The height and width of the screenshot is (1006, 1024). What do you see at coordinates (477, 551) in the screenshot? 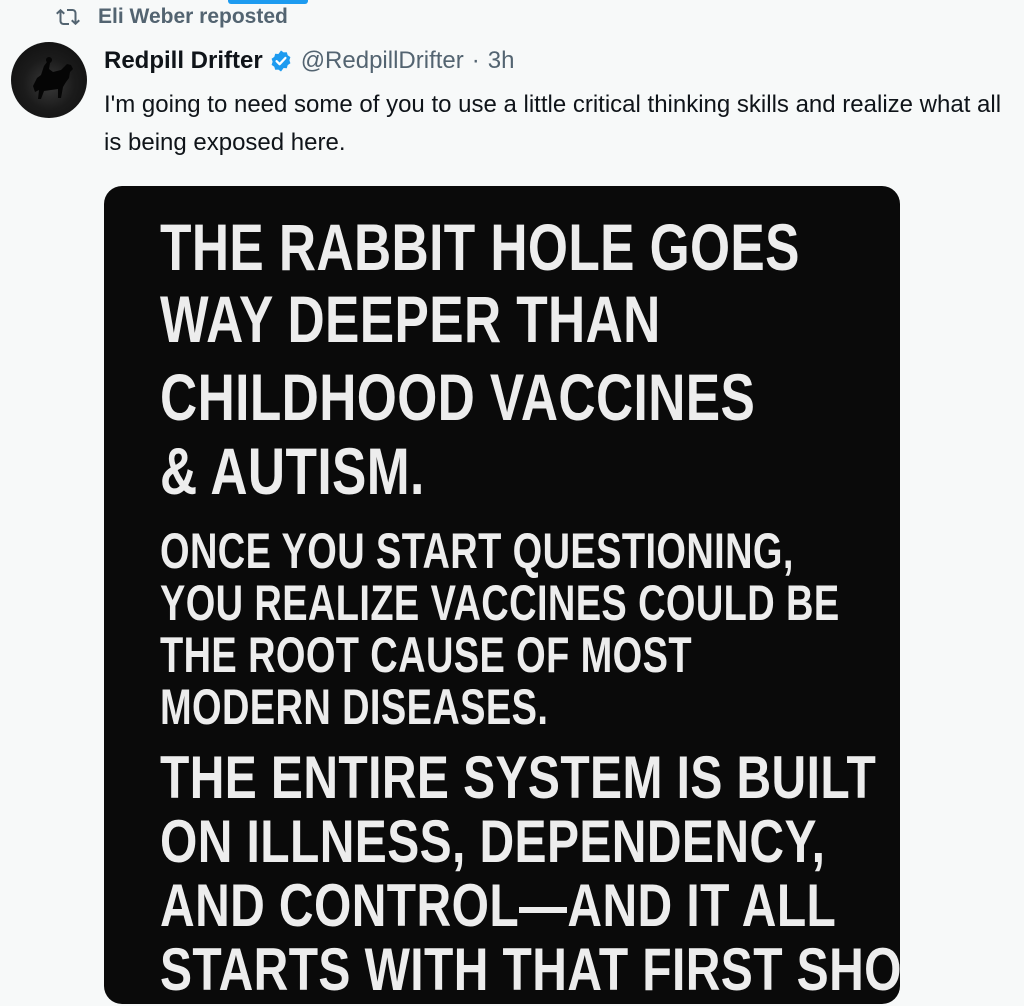
I see `image-text-line: ONCE YOU START QUESTIONING,` at bounding box center [477, 551].